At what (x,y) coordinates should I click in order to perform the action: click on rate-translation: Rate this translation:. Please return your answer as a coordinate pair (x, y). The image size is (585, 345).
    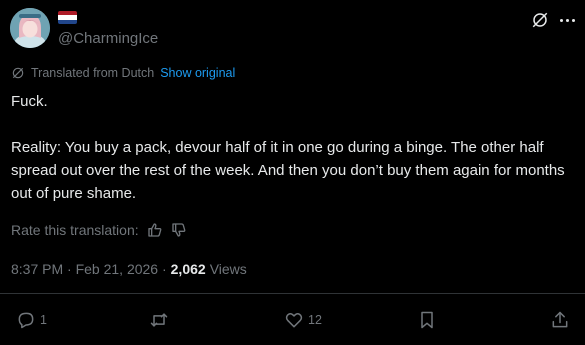
    Looking at the image, I should click on (99, 230).